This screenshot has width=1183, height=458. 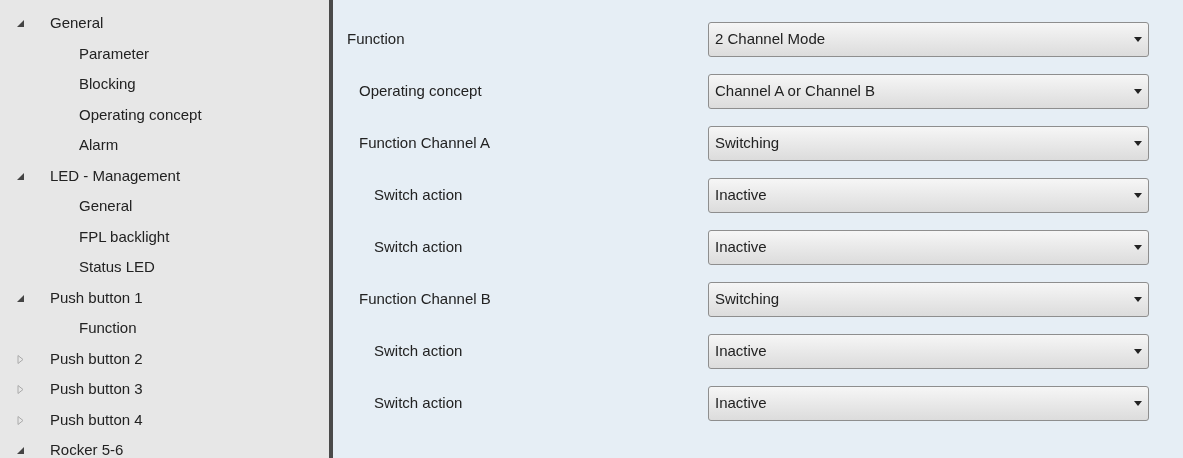 What do you see at coordinates (108, 328) in the screenshot?
I see `tree-item: Function` at bounding box center [108, 328].